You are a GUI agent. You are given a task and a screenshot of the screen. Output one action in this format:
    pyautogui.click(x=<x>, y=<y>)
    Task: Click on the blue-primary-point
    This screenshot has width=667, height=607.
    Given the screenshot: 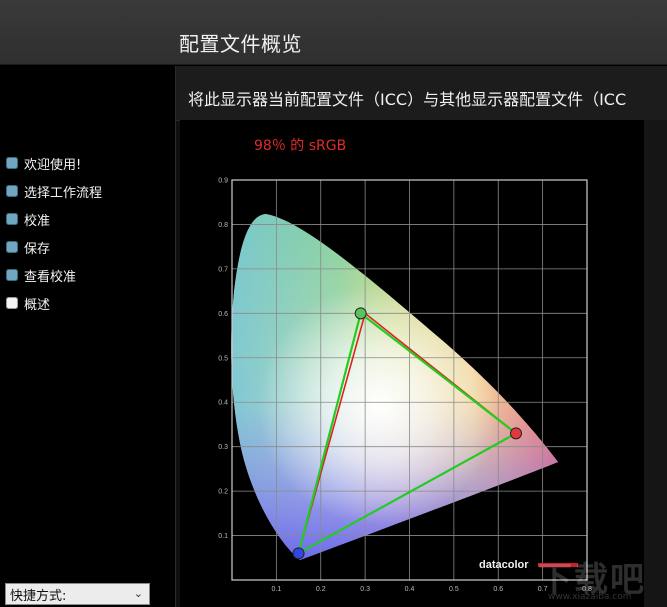 What is the action you would take?
    pyautogui.click(x=298, y=553)
    